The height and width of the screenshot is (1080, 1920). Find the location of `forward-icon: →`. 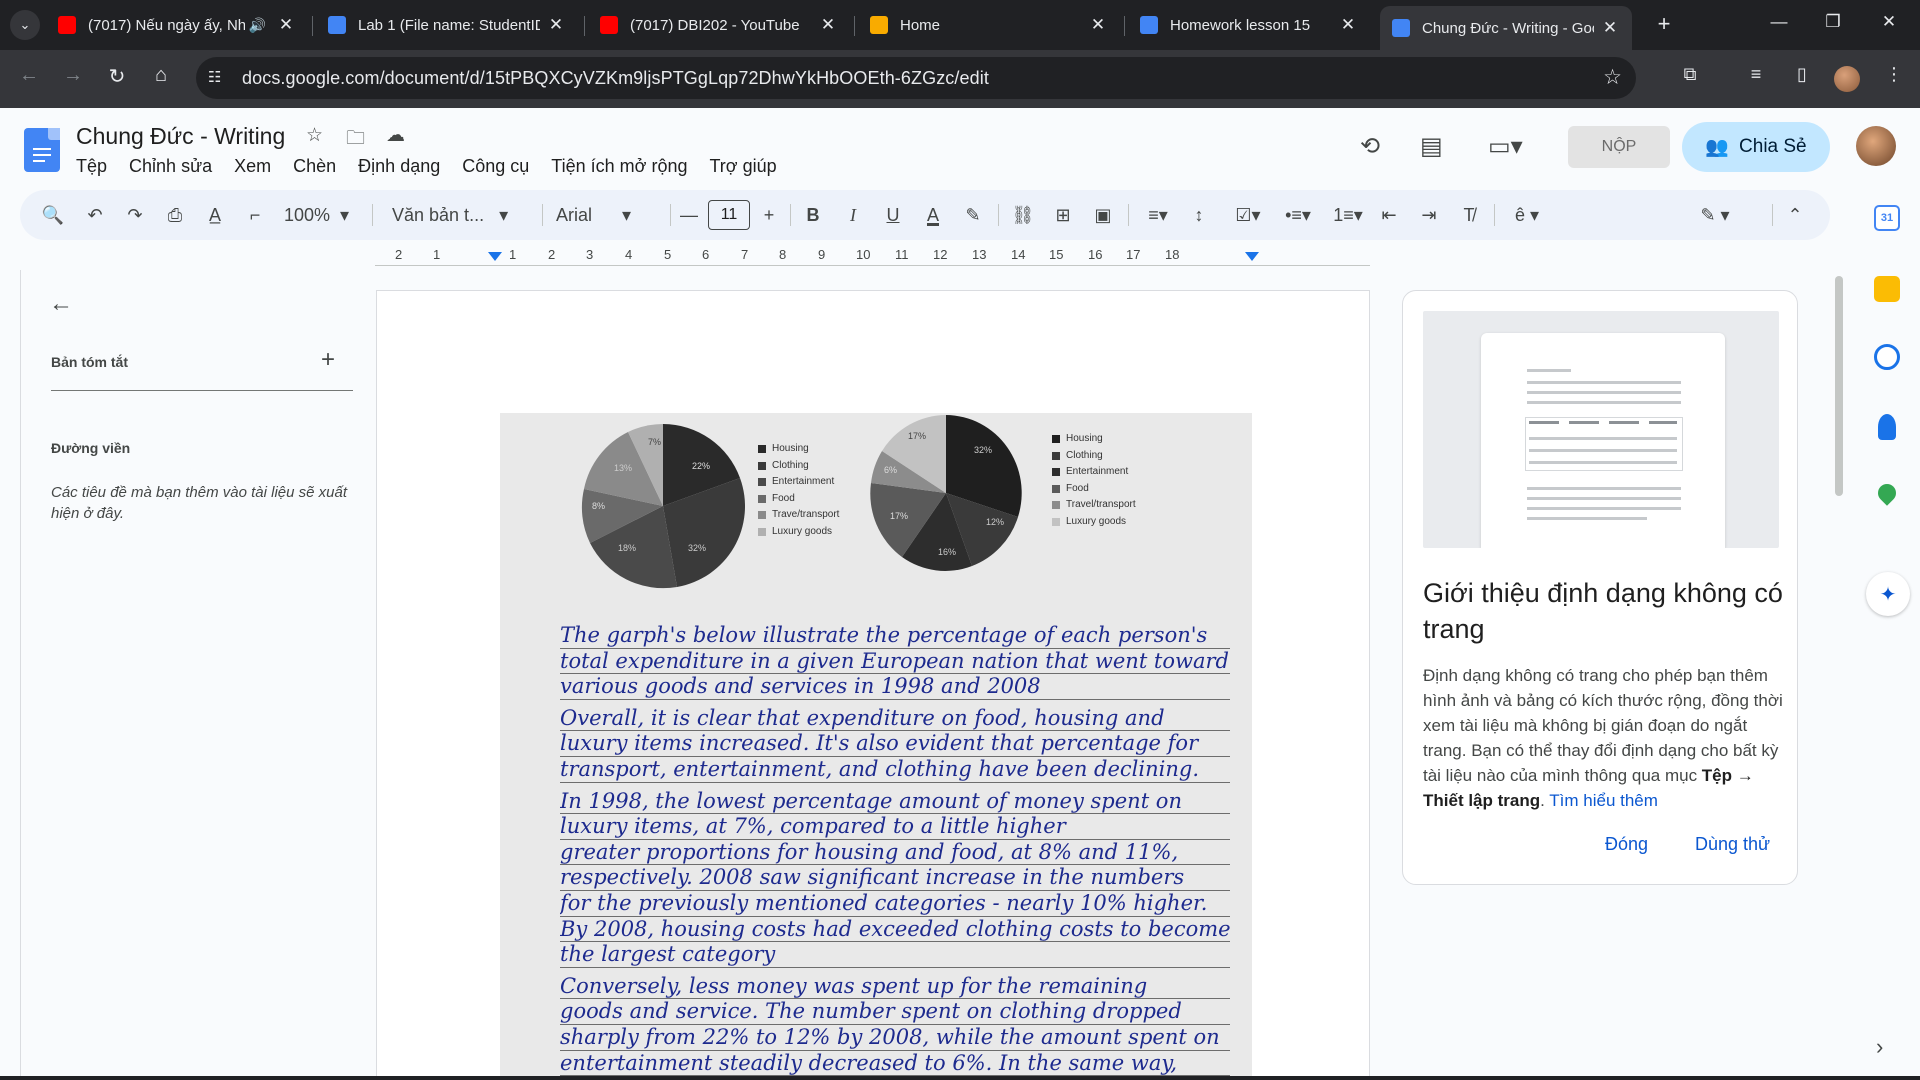

forward-icon: → is located at coordinates (73, 75).